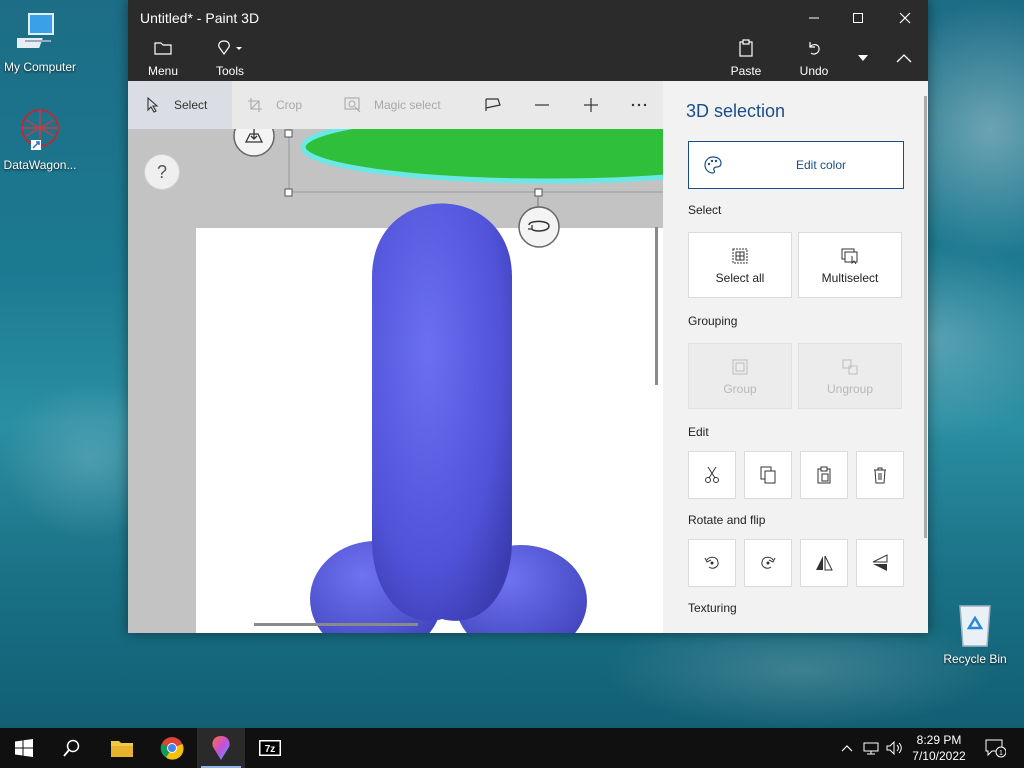  I want to click on select-tool: Select, so click(180, 105).